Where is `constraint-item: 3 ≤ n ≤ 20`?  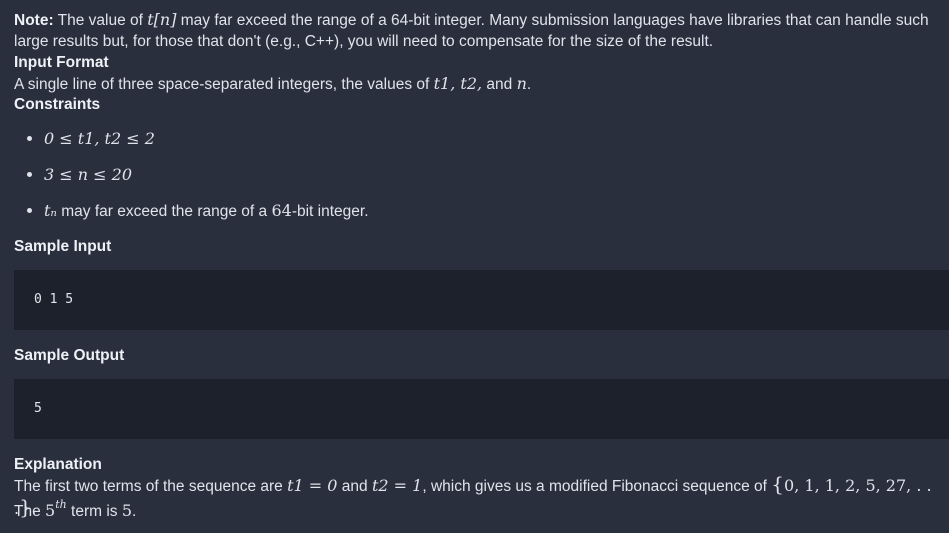
constraint-item: 3 ≤ n ≤ 20 is located at coordinates (196, 180).